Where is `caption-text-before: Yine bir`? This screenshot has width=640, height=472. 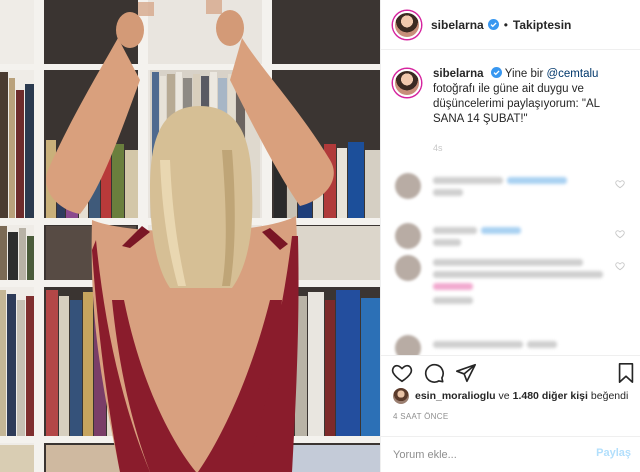 caption-text-before: Yine bir is located at coordinates (524, 74).